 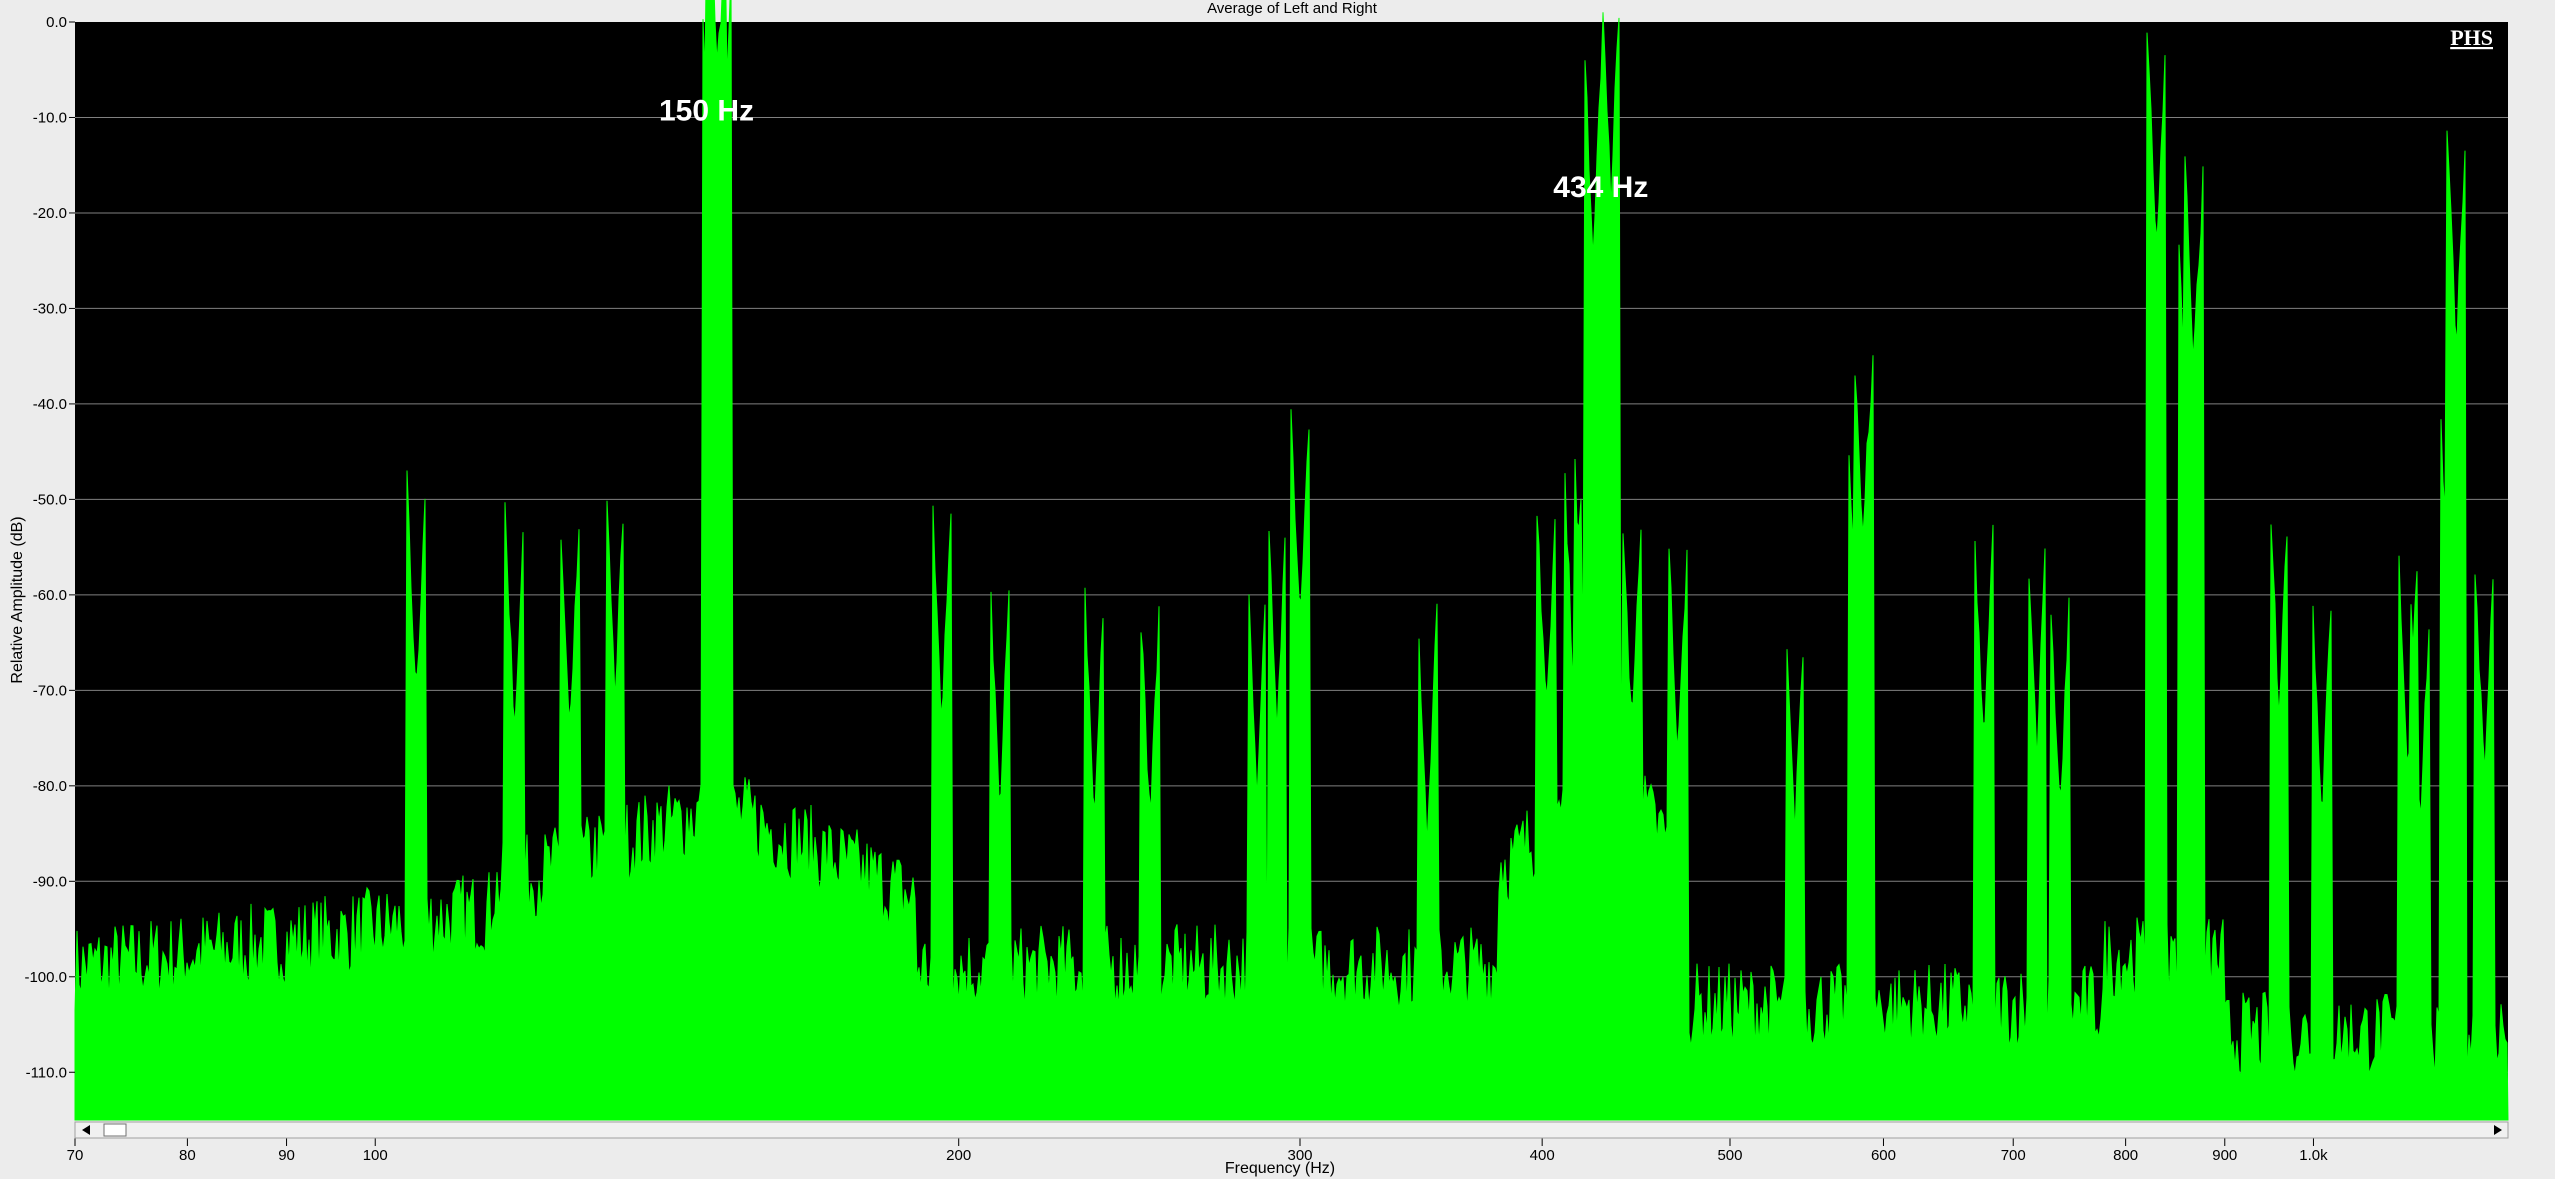 What do you see at coordinates (17, 599) in the screenshot?
I see `y-axis-label: Relative Amplitude (dB)` at bounding box center [17, 599].